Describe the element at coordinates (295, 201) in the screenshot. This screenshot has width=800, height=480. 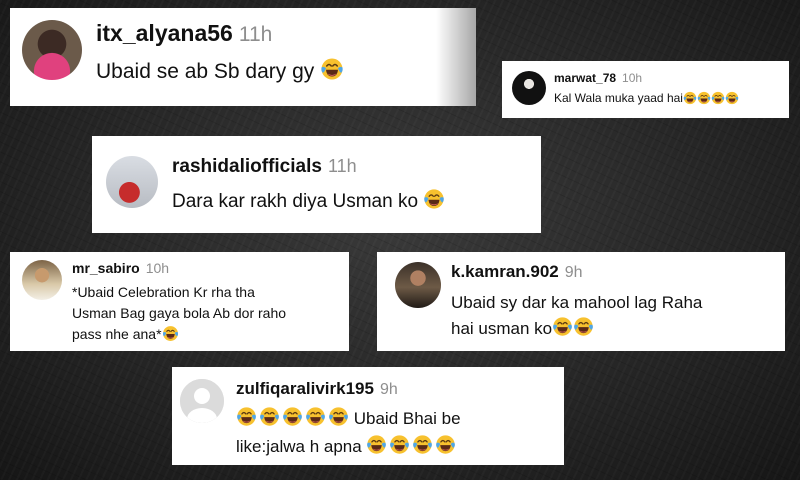
I see `comment-text-content: Dara kar rakh diya Usman ko` at that location.